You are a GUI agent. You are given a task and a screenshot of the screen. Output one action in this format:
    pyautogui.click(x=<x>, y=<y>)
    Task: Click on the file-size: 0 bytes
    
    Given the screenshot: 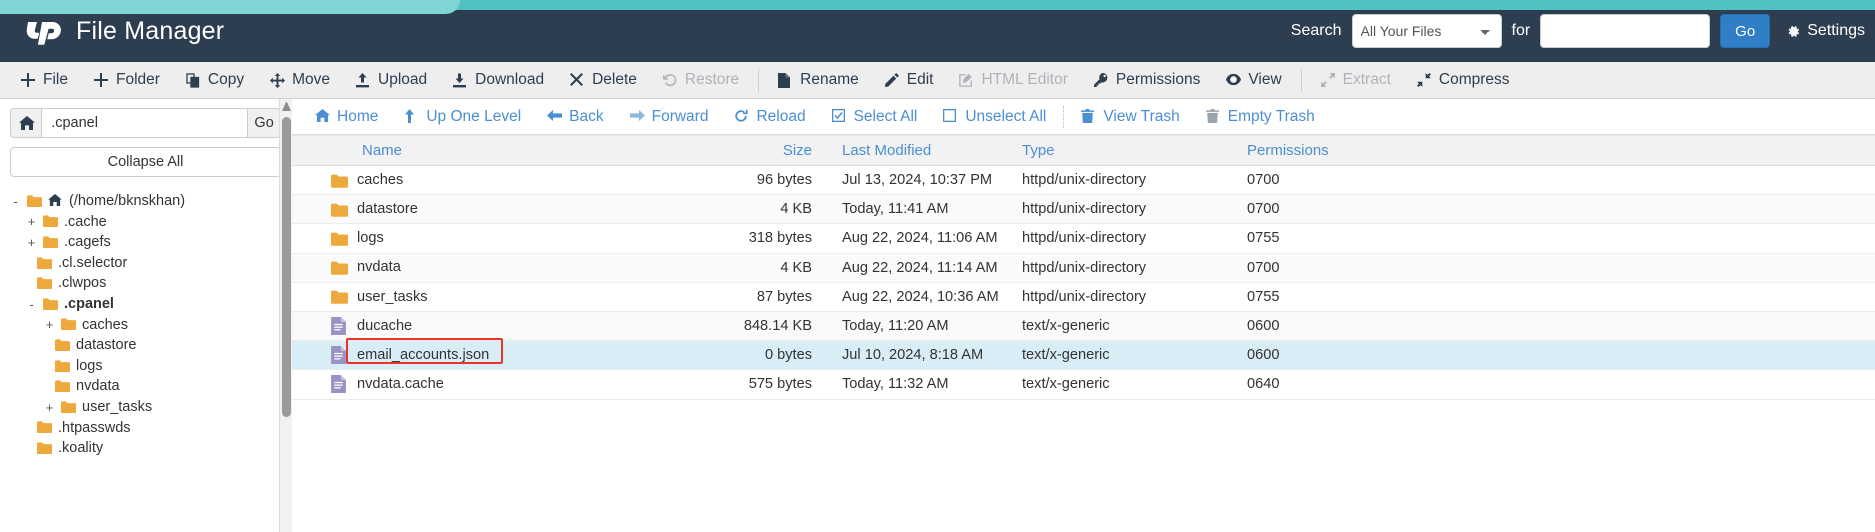 What is the action you would take?
    pyautogui.click(x=788, y=355)
    